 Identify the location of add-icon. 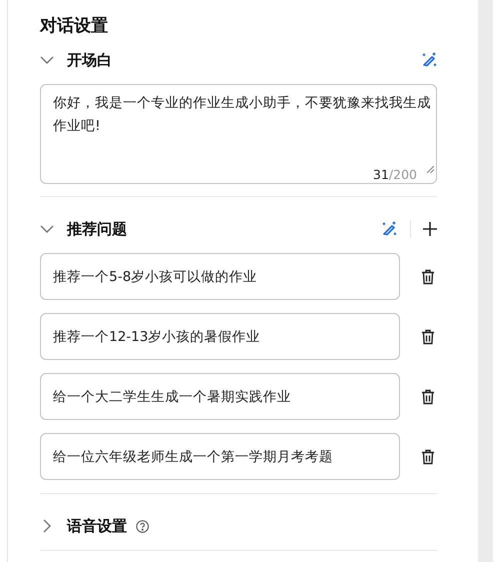
(430, 229).